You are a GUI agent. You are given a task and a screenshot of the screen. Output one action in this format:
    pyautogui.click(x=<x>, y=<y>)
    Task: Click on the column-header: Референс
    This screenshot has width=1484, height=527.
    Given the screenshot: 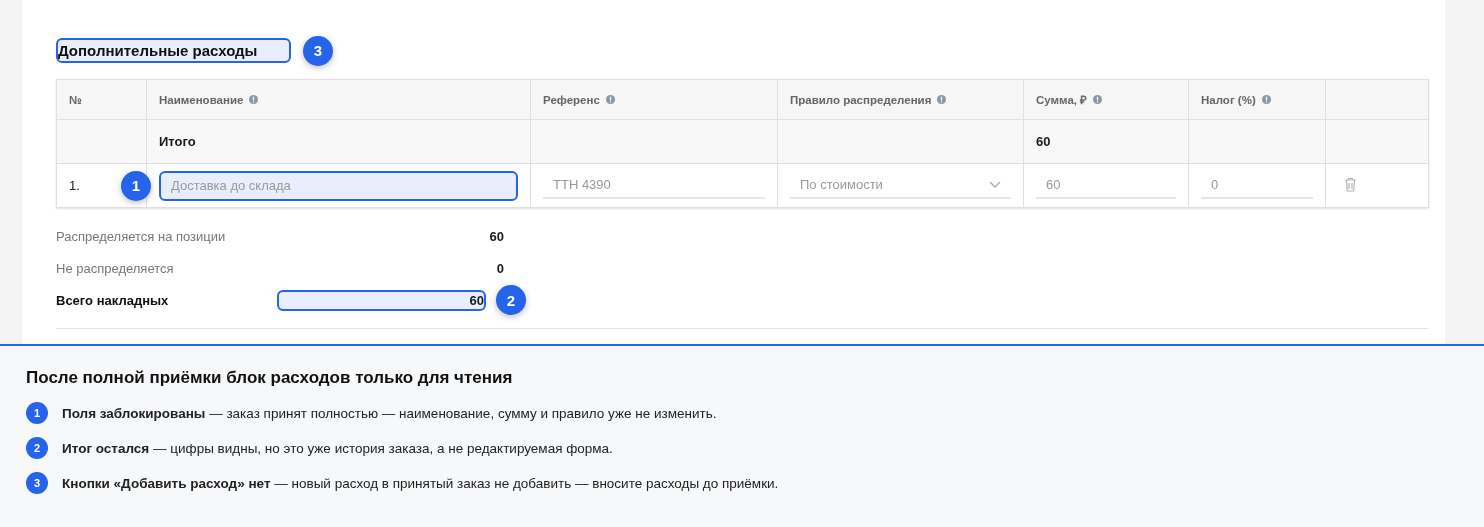 What is the action you would take?
    pyautogui.click(x=571, y=99)
    